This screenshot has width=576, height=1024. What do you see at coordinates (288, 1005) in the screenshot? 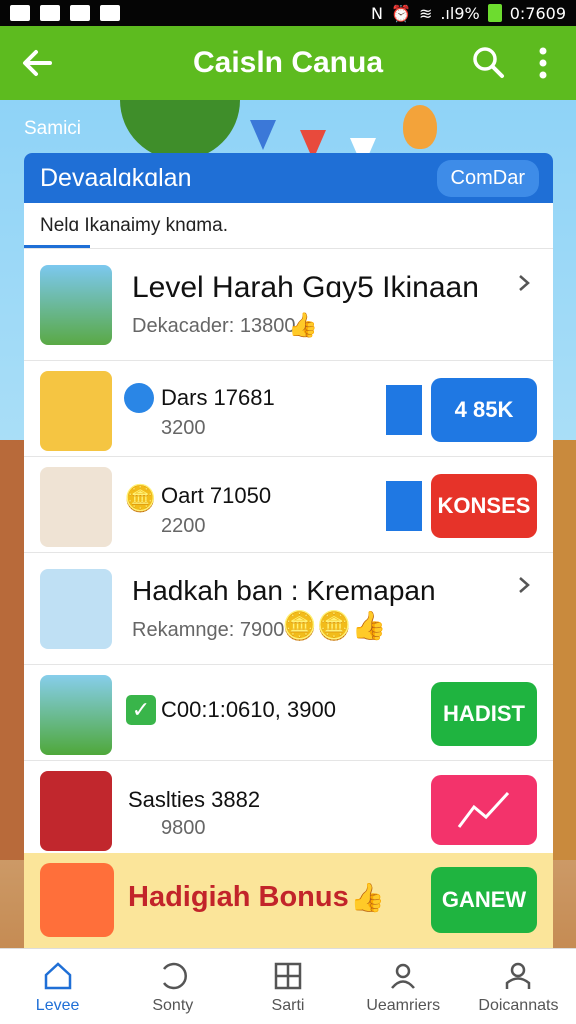
I see `nav-label: Sarti` at bounding box center [288, 1005].